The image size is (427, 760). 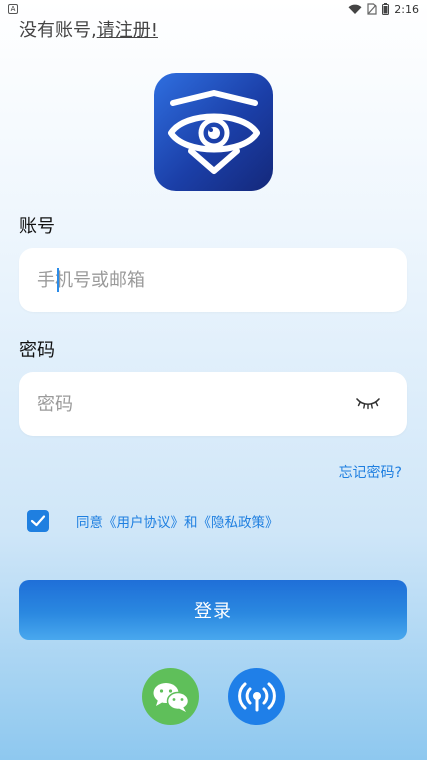 I want to click on account-label: 账号, so click(x=37, y=226).